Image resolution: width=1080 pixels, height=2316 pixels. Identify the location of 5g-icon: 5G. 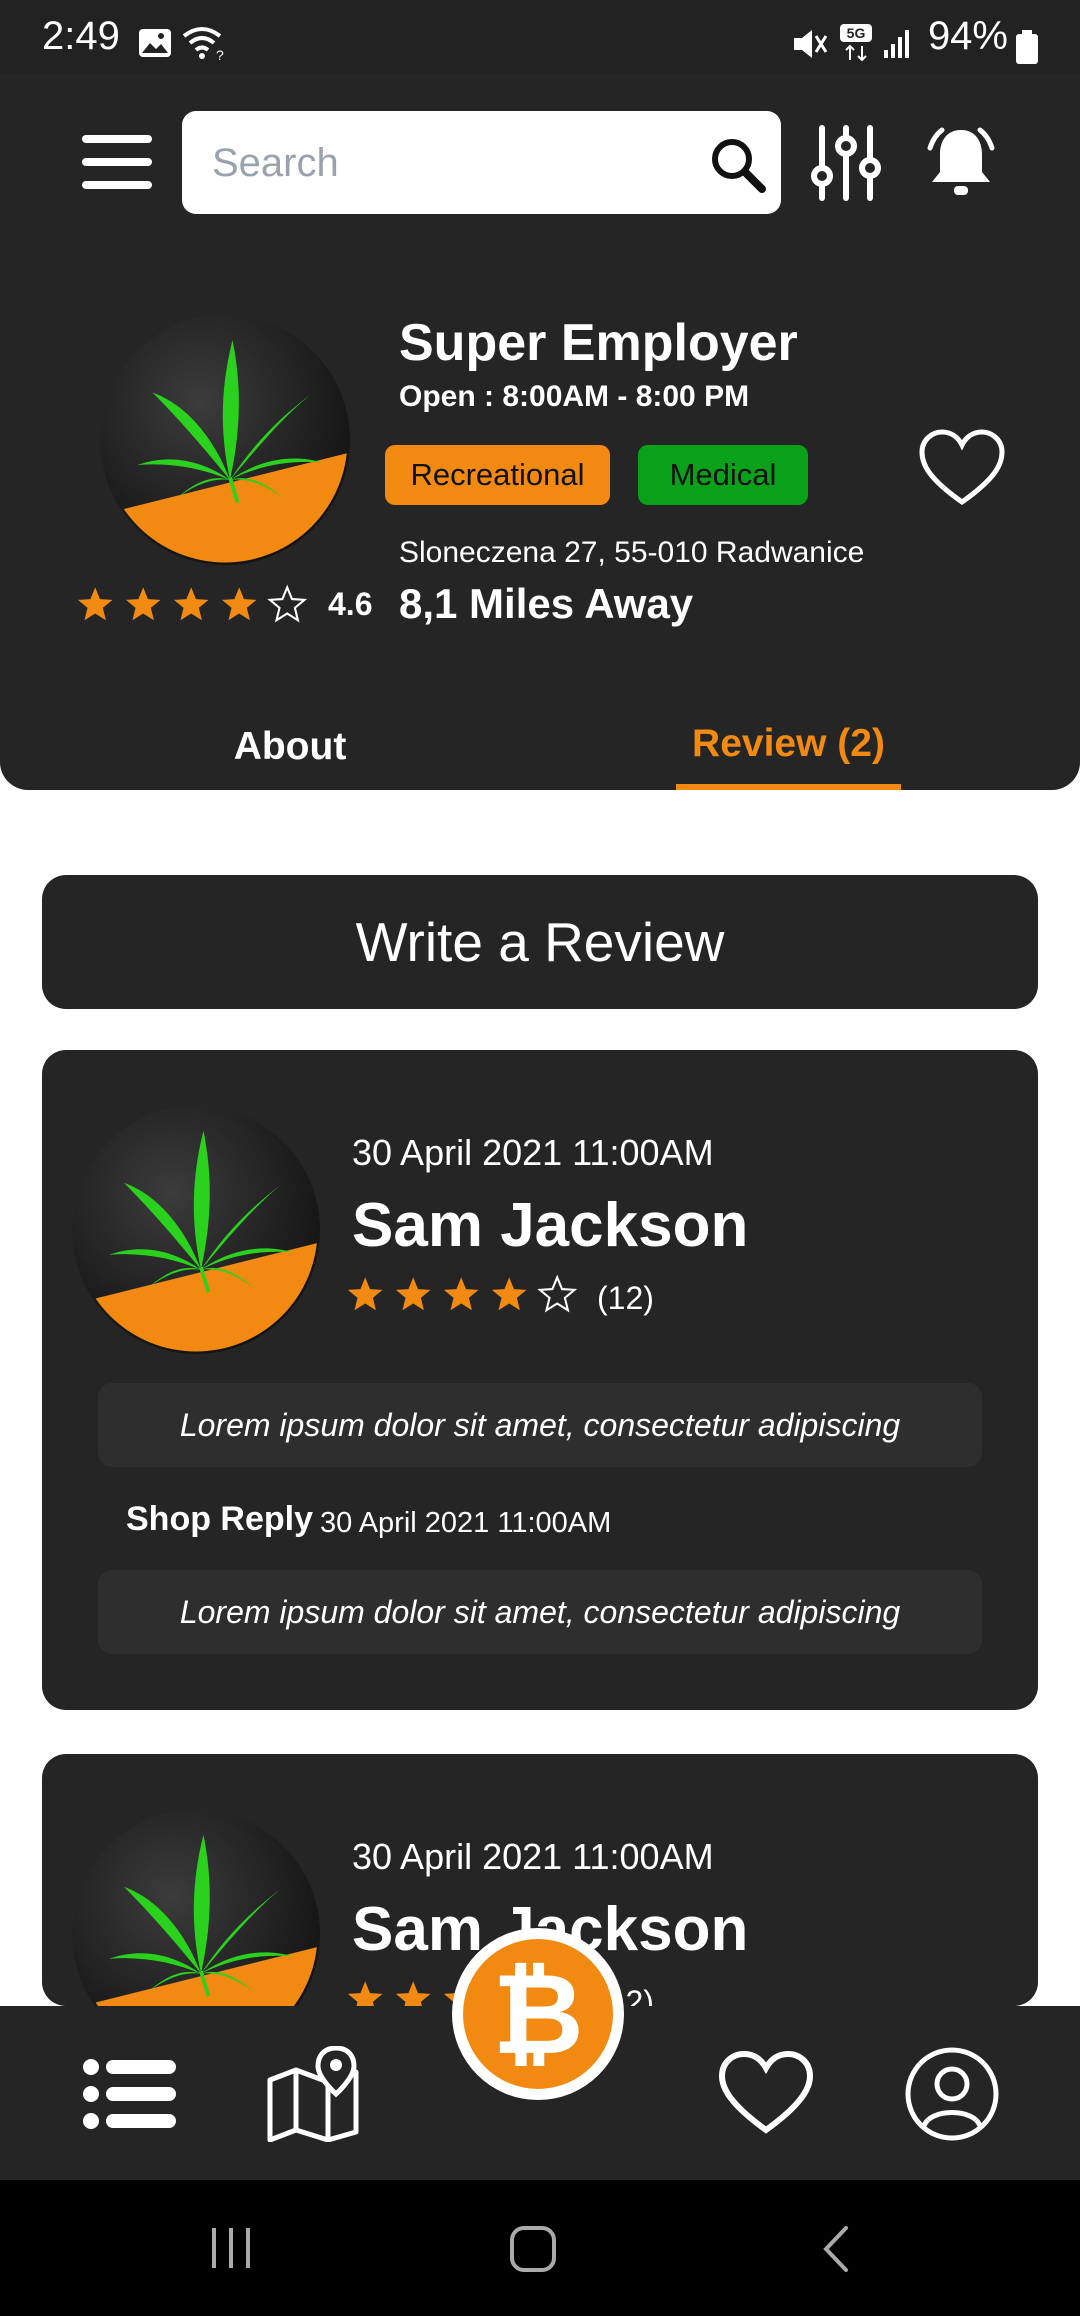
(856, 43).